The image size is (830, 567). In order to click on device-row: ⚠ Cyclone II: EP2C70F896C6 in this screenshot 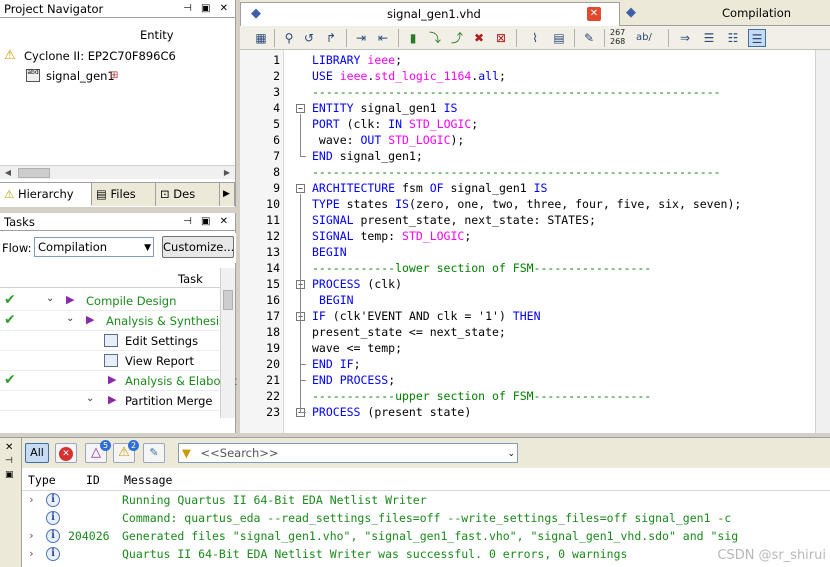, I will do `click(117, 56)`.